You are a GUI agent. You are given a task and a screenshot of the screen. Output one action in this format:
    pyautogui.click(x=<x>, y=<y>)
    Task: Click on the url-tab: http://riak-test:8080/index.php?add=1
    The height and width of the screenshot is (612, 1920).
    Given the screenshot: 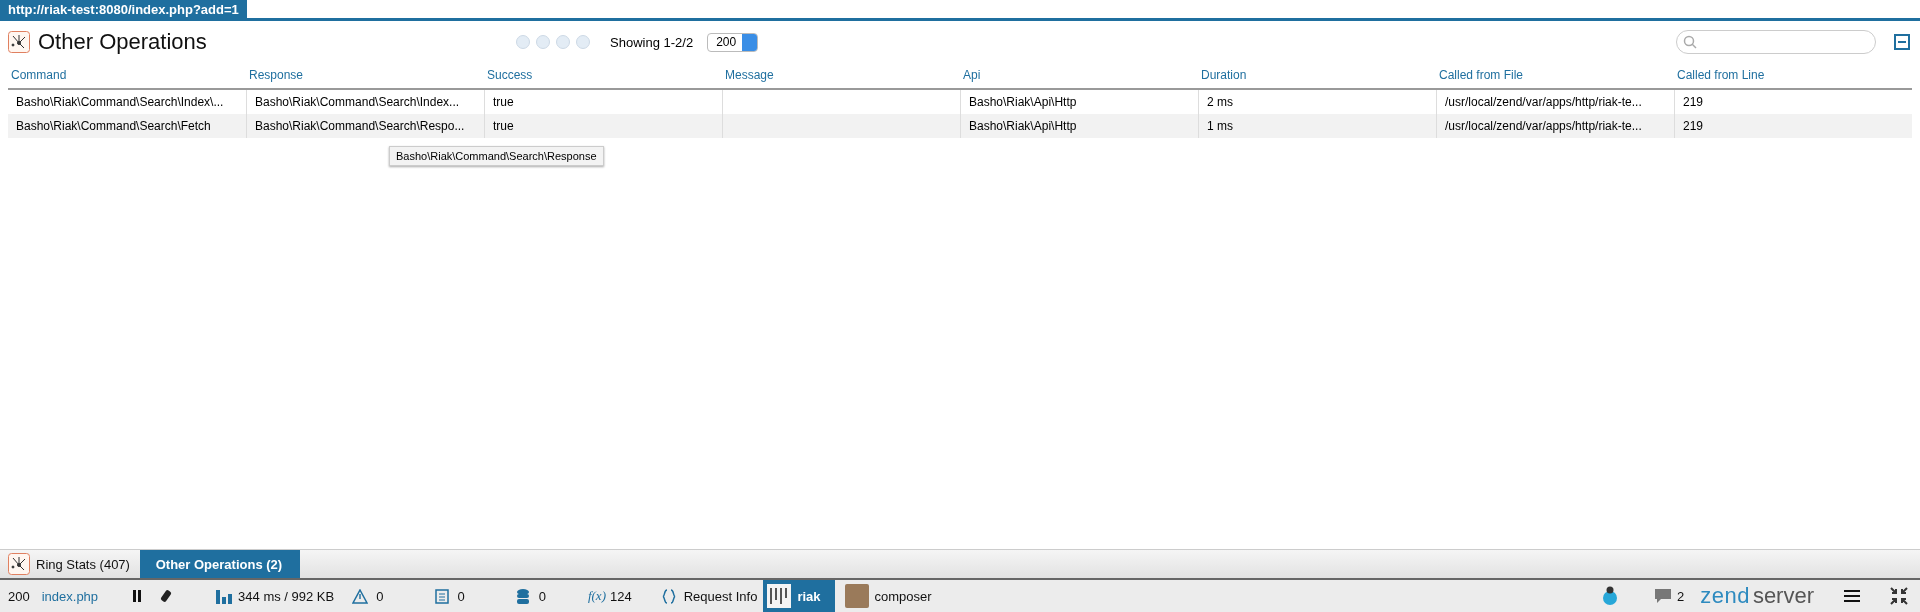 What is the action you would take?
    pyautogui.click(x=123, y=9)
    